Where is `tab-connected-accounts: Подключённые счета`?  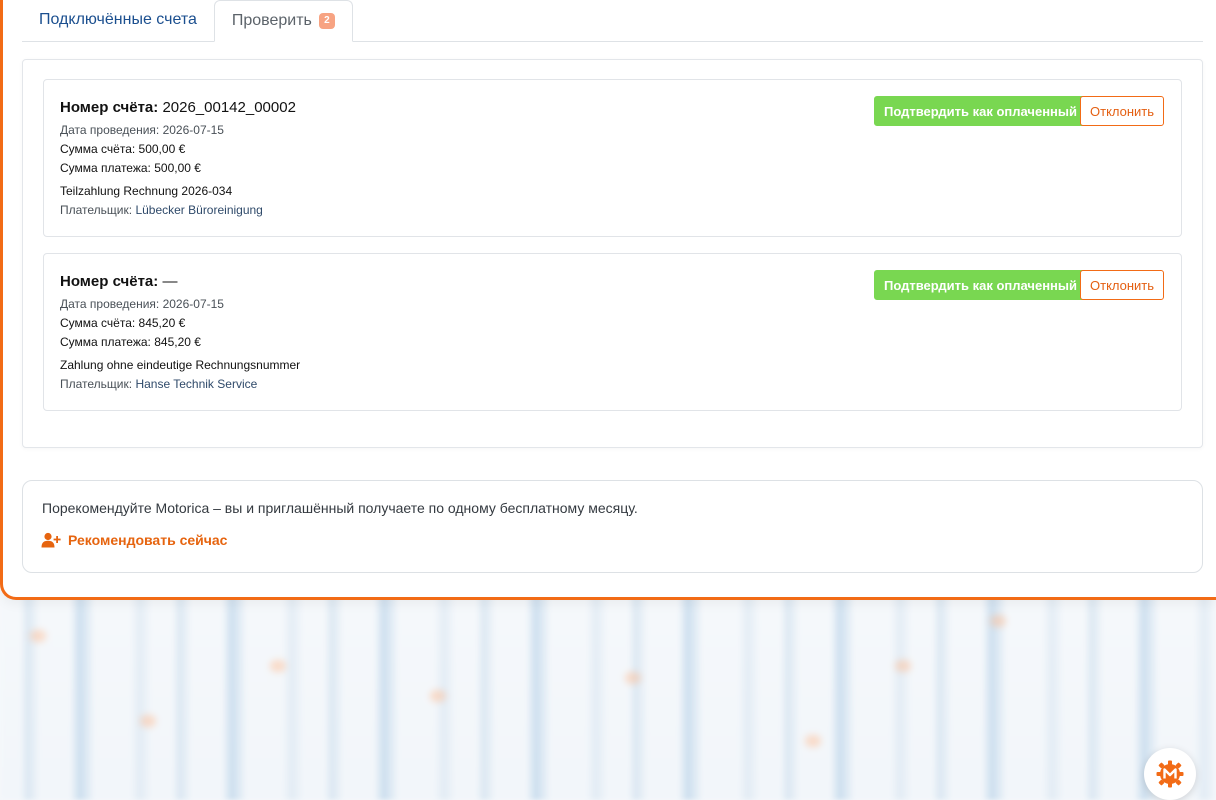
tab-connected-accounts: Подключённые счета is located at coordinates (118, 20).